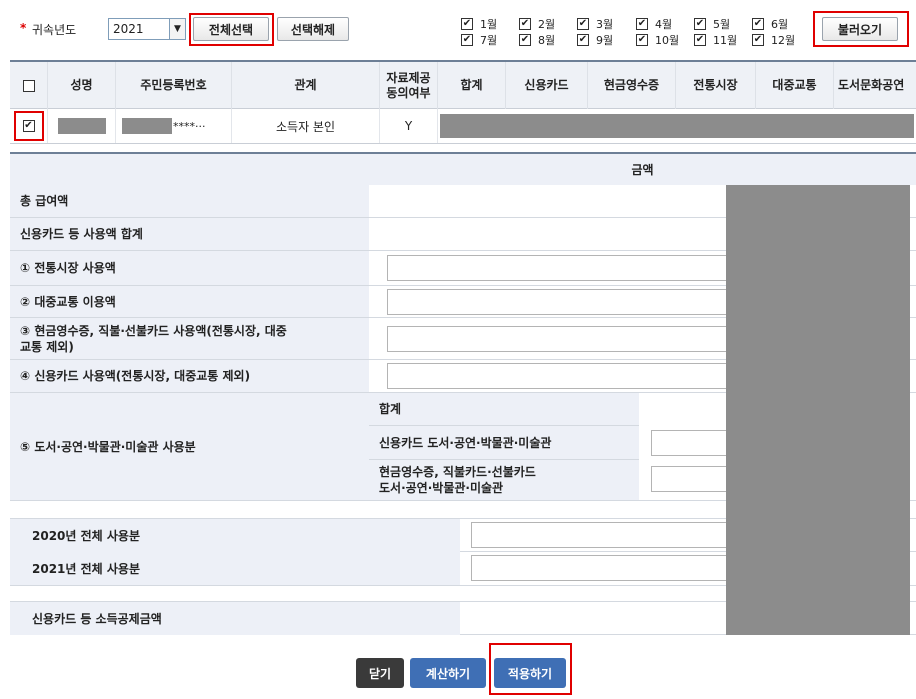 Image resolution: width=916 pixels, height=699 pixels. I want to click on sub-cash-label-line2: 도서·공연·박물관·미술관, so click(441, 488).